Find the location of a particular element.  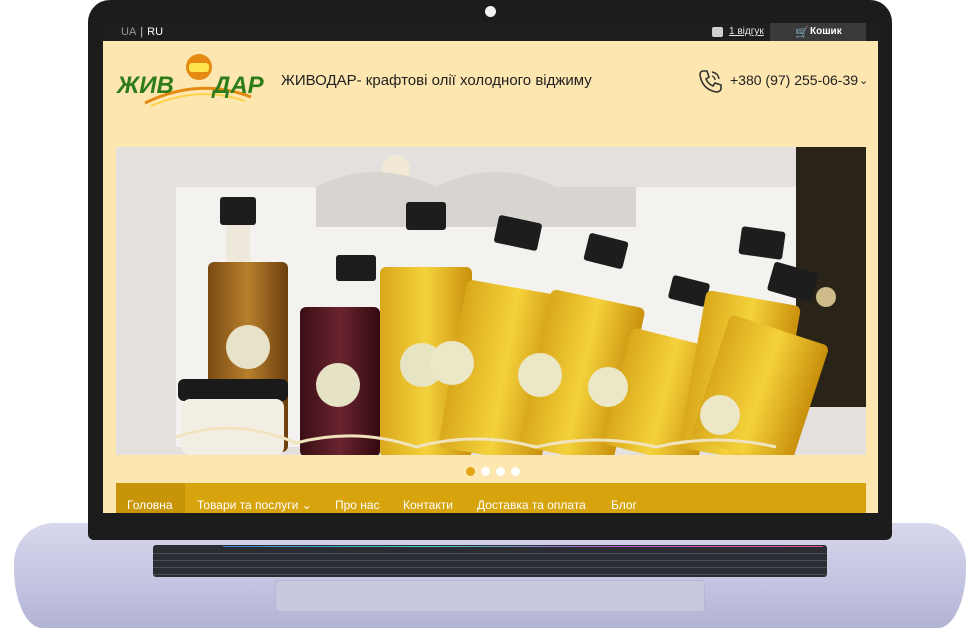

laptop-keyboard is located at coordinates (490, 561).